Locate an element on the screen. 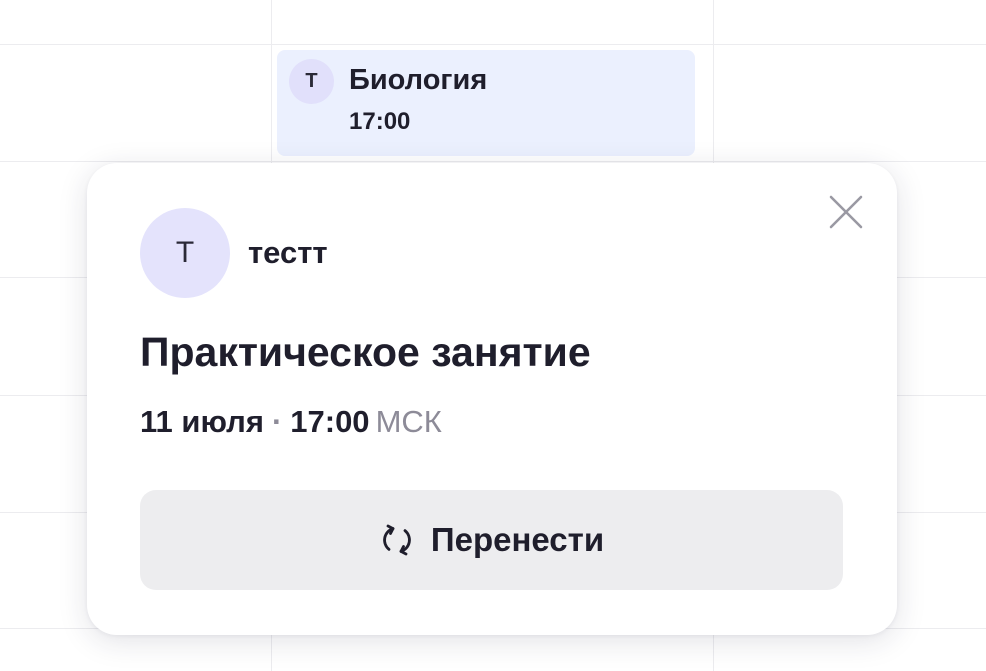  close-icon is located at coordinates (846, 212).